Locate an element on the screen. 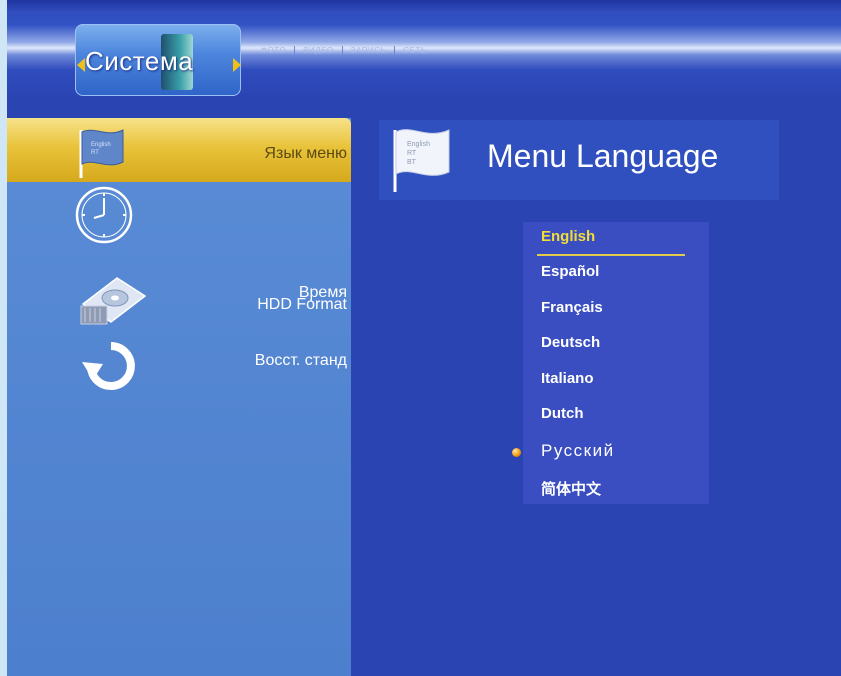 The height and width of the screenshot is (676, 841). header-top-band is located at coordinates (424, 7).